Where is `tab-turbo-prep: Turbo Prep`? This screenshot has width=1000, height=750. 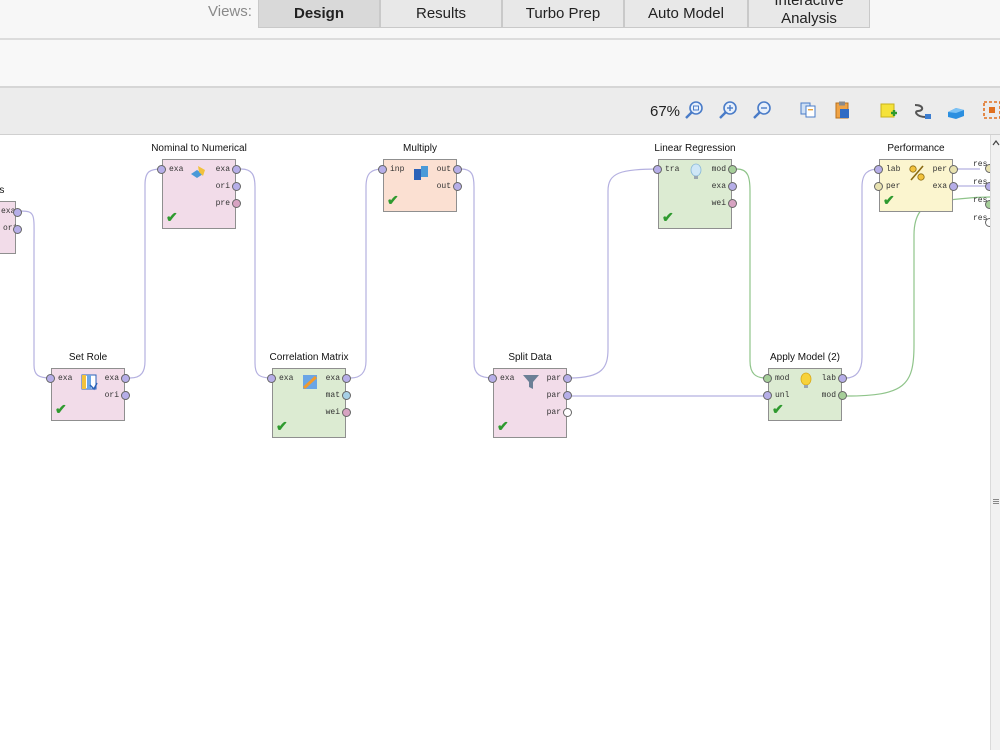 tab-turbo-prep: Turbo Prep is located at coordinates (563, 14).